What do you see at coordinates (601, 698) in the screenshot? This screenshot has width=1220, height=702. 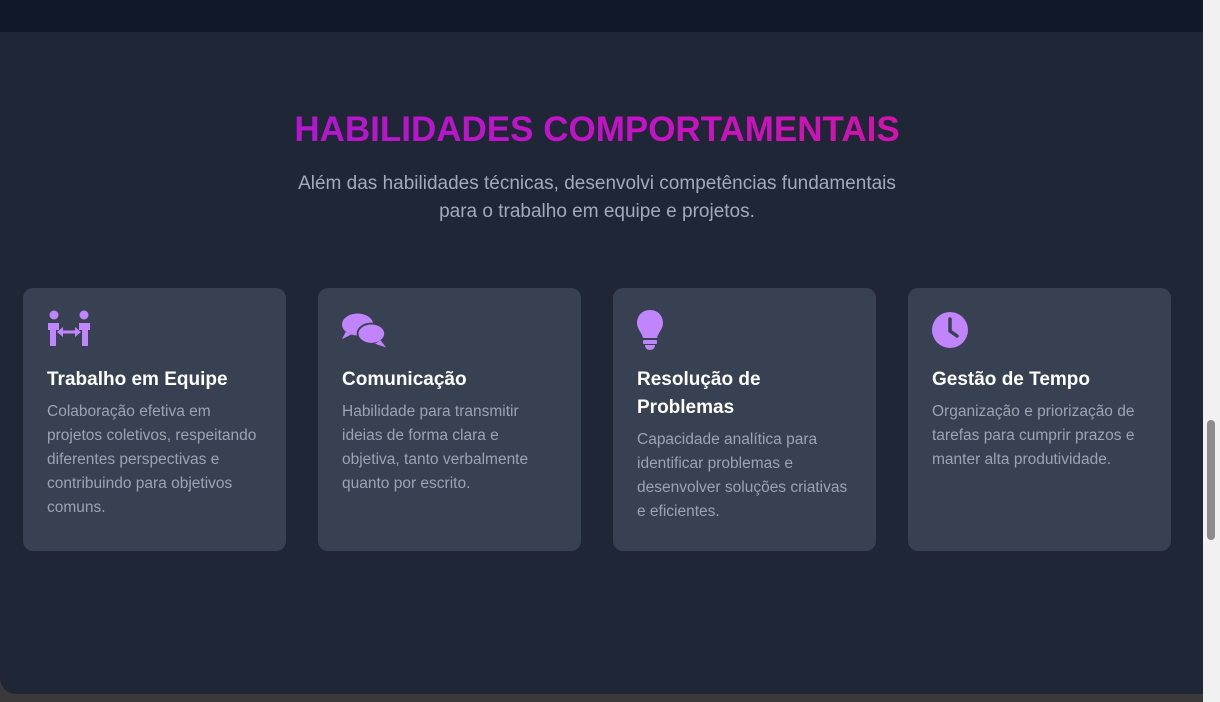 I see `window-bottom-edge` at bounding box center [601, 698].